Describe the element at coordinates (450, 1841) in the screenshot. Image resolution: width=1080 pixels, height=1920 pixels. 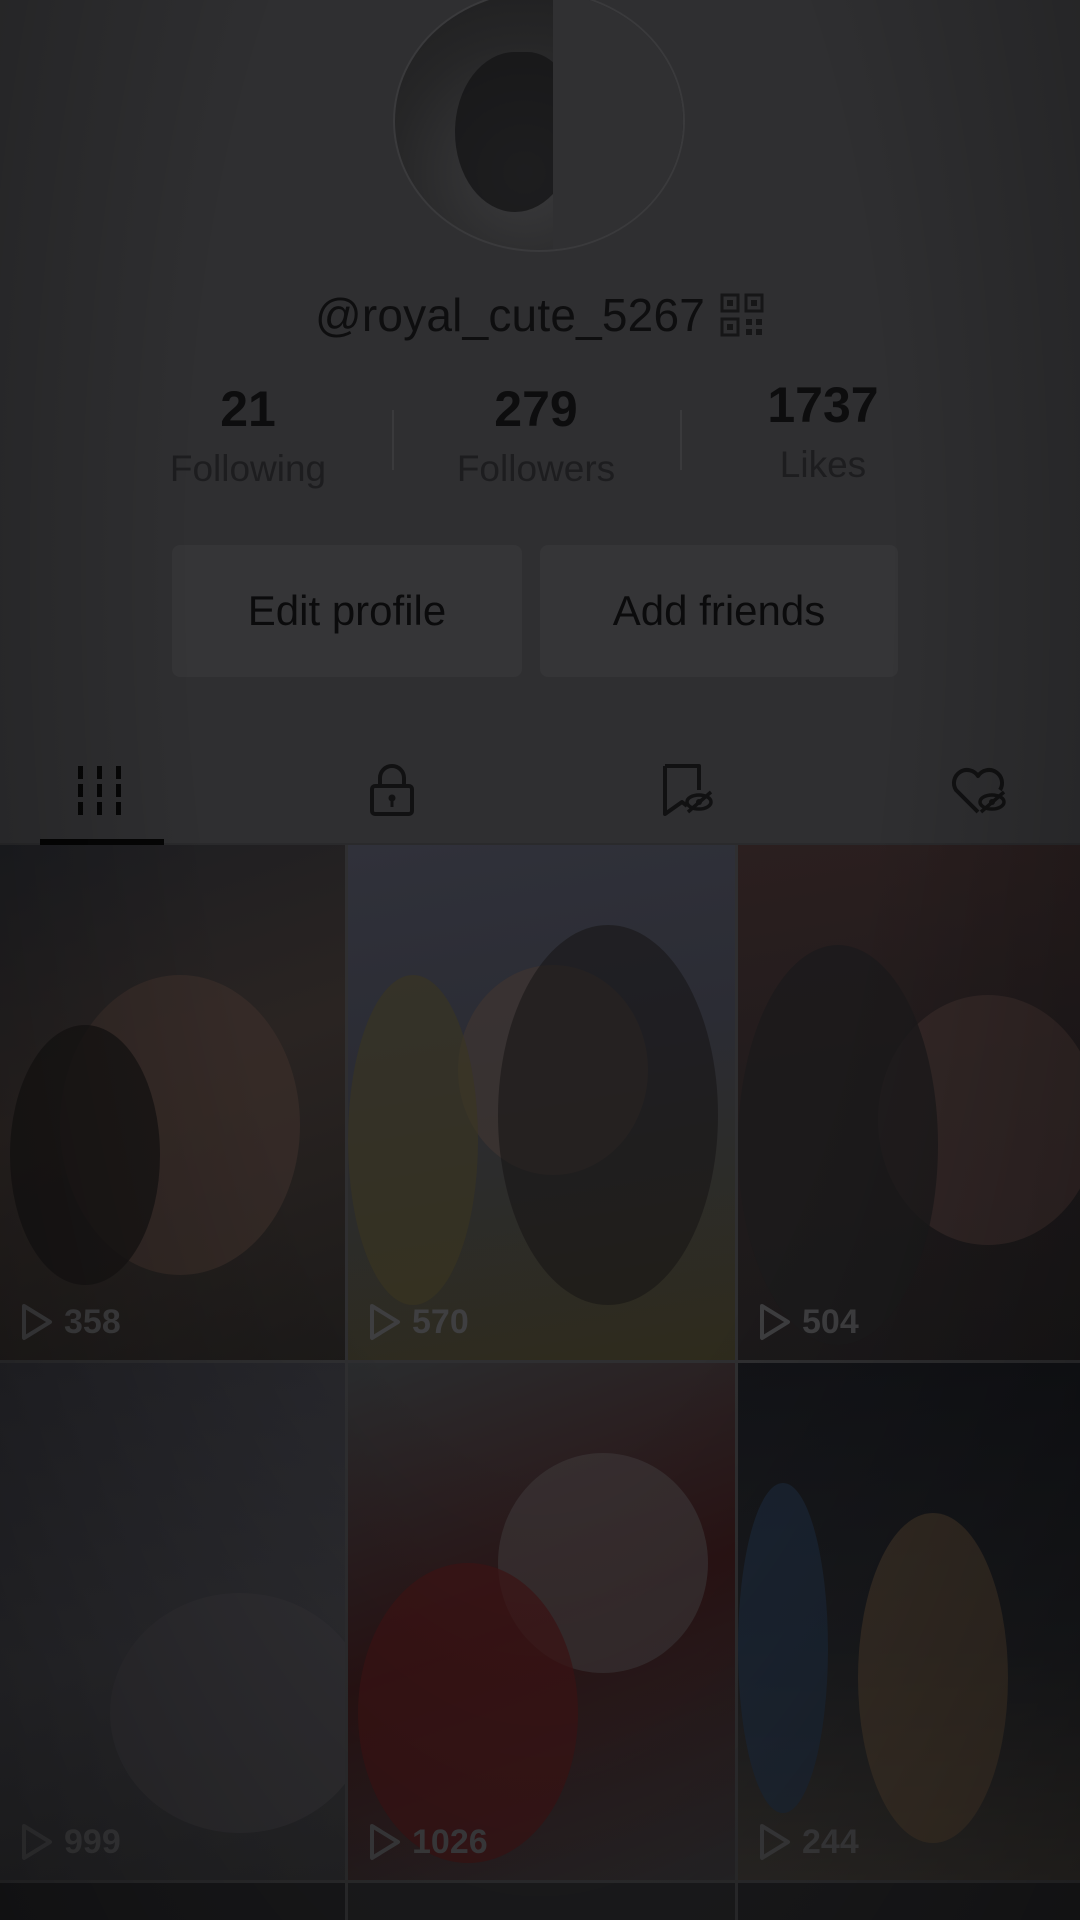
I see `view-count-text: 1026` at that location.